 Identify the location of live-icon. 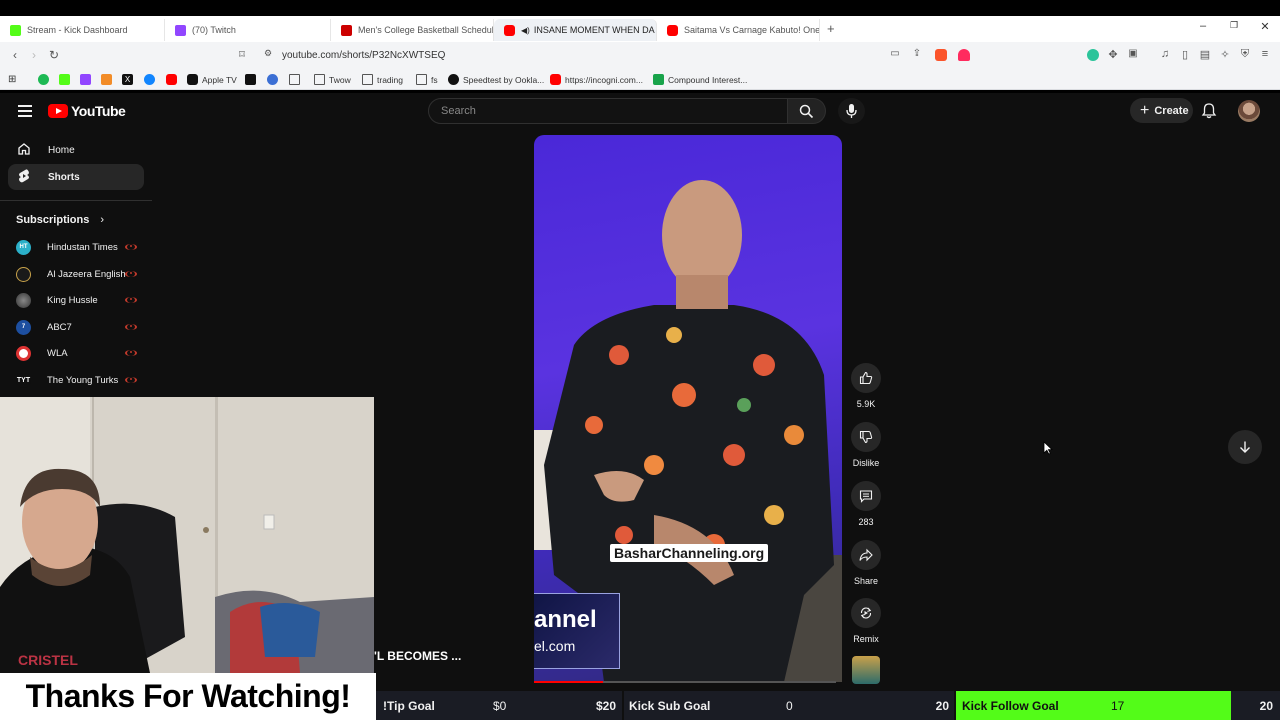
(131, 327).